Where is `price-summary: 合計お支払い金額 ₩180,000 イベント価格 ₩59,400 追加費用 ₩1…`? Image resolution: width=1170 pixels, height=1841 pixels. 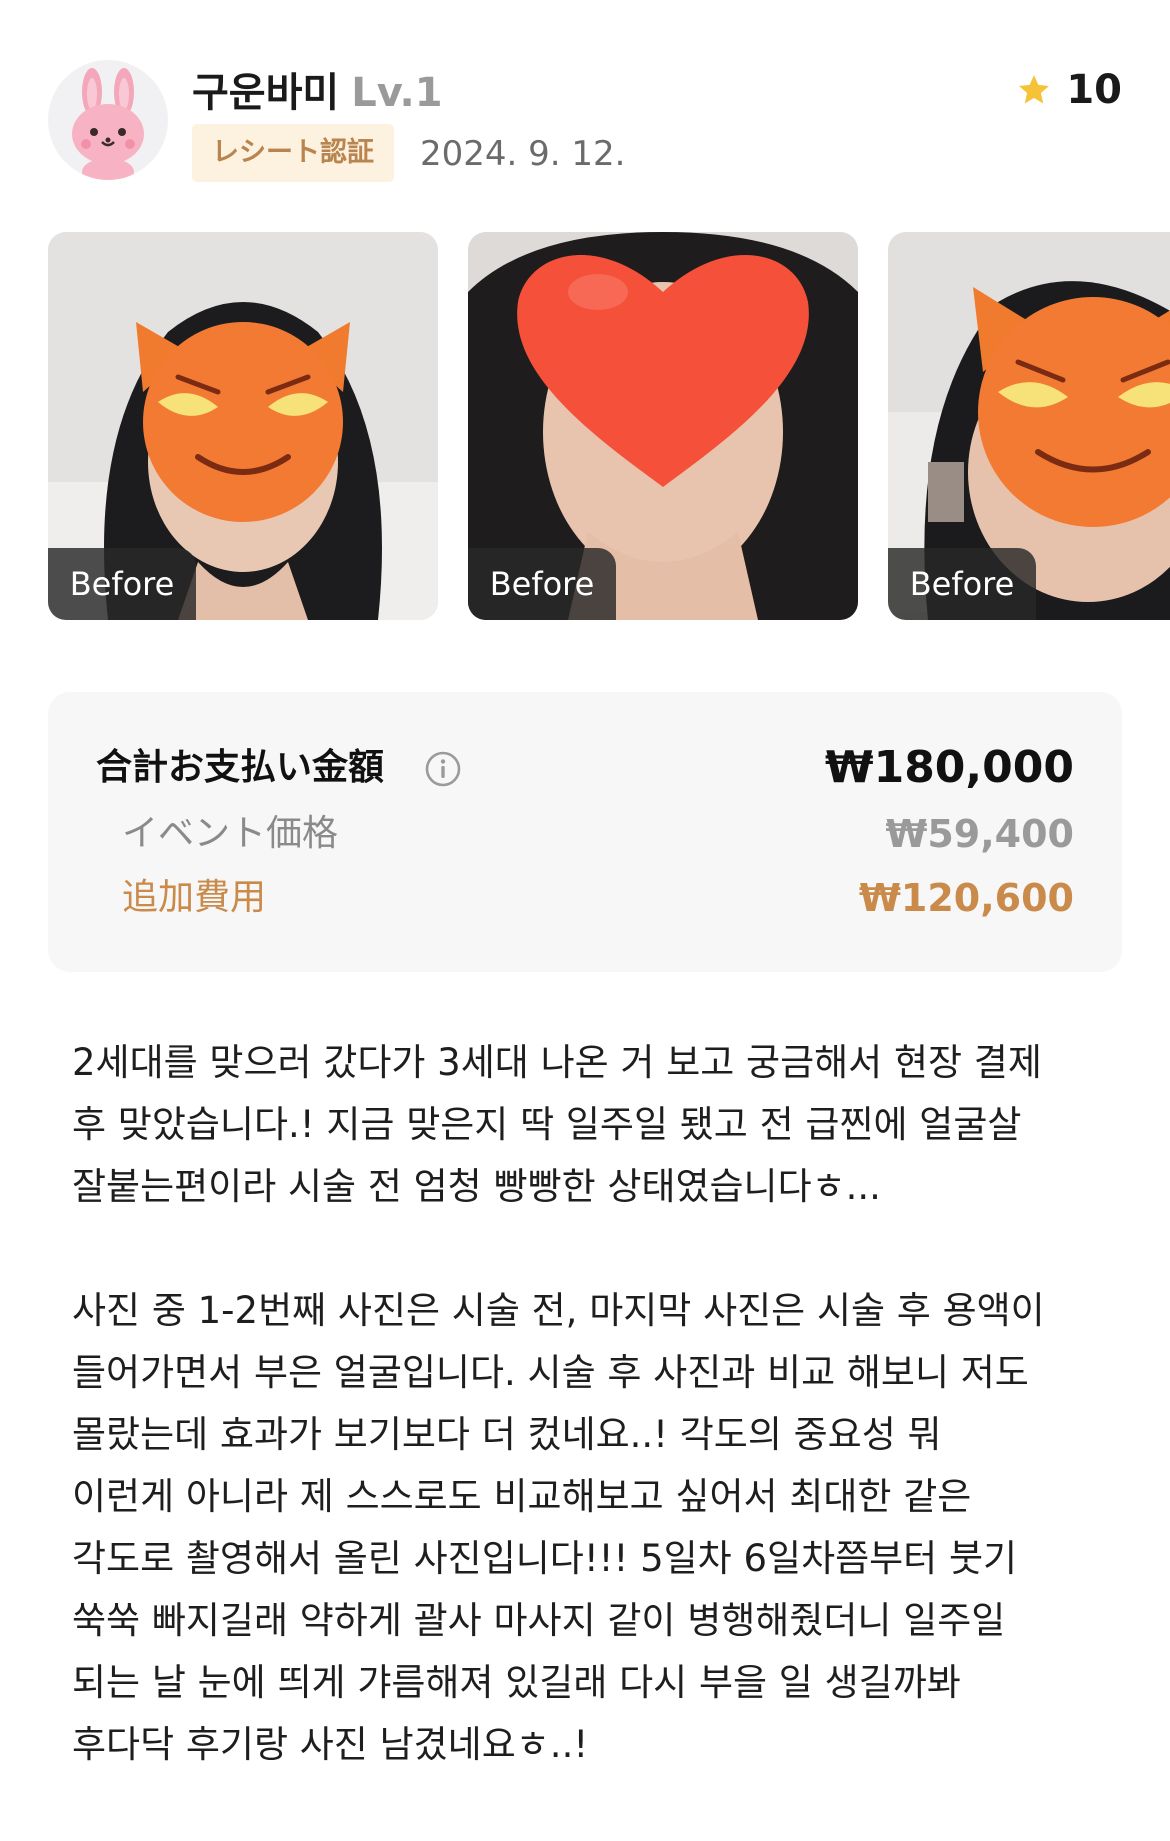 price-summary: 合計お支払い金額 ₩180,000 イベント価格 ₩59,400 追加費用 ₩1… is located at coordinates (585, 832).